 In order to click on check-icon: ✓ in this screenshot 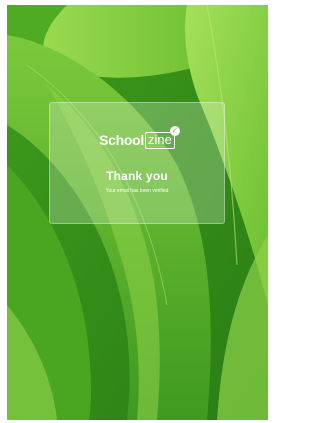, I will do `click(174, 130)`.